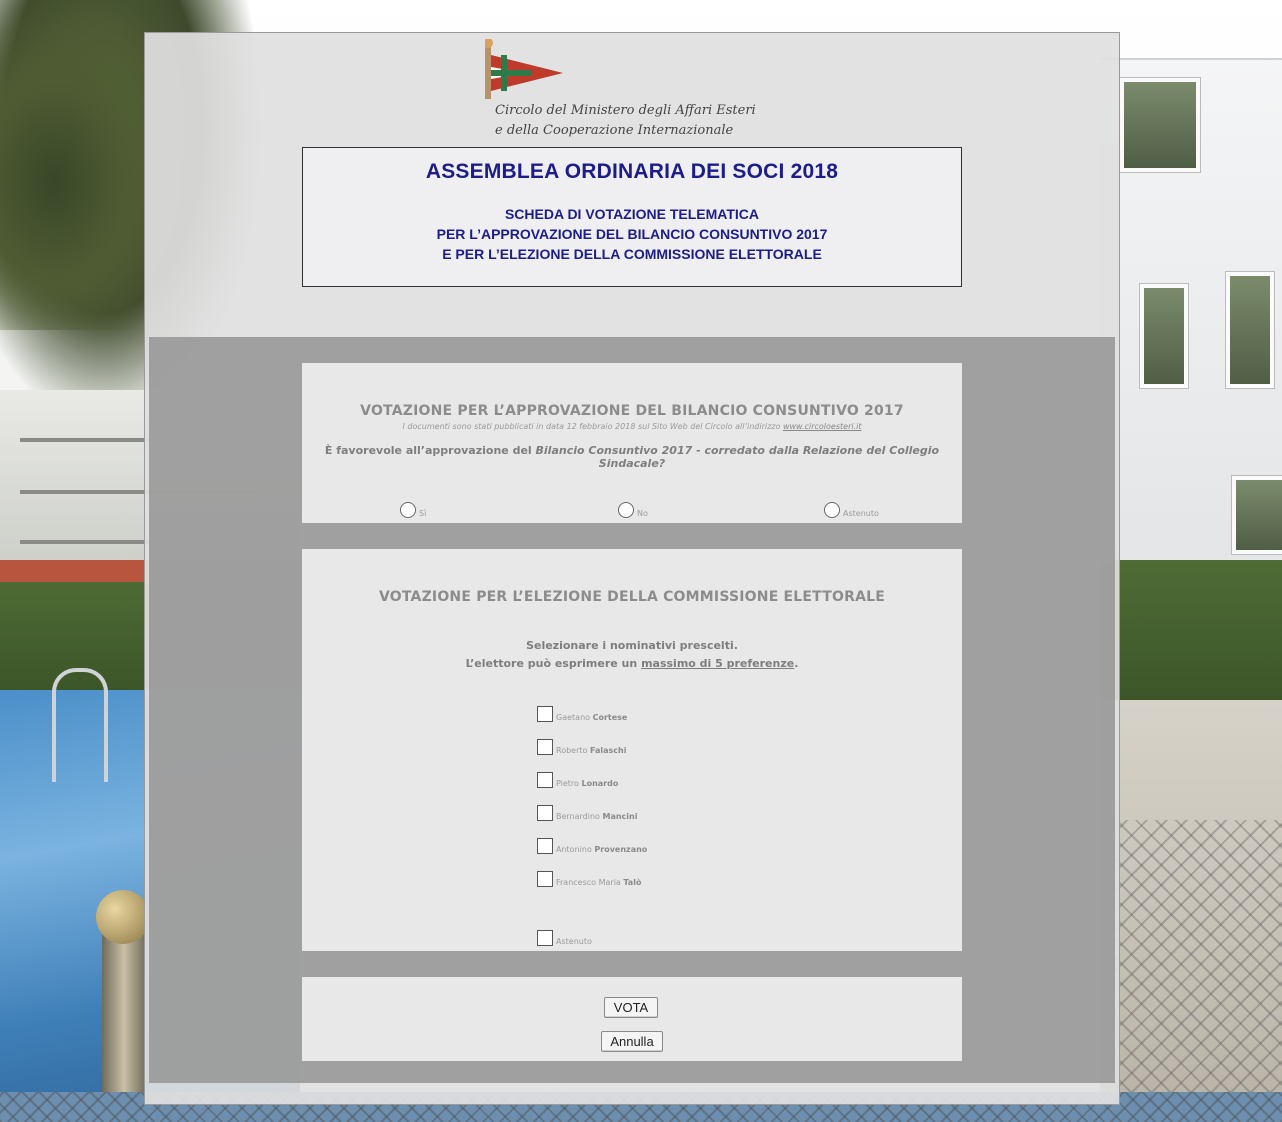  Describe the element at coordinates (687, 818) in the screenshot. I see `candidate-item: Bernardino Mancini` at that location.